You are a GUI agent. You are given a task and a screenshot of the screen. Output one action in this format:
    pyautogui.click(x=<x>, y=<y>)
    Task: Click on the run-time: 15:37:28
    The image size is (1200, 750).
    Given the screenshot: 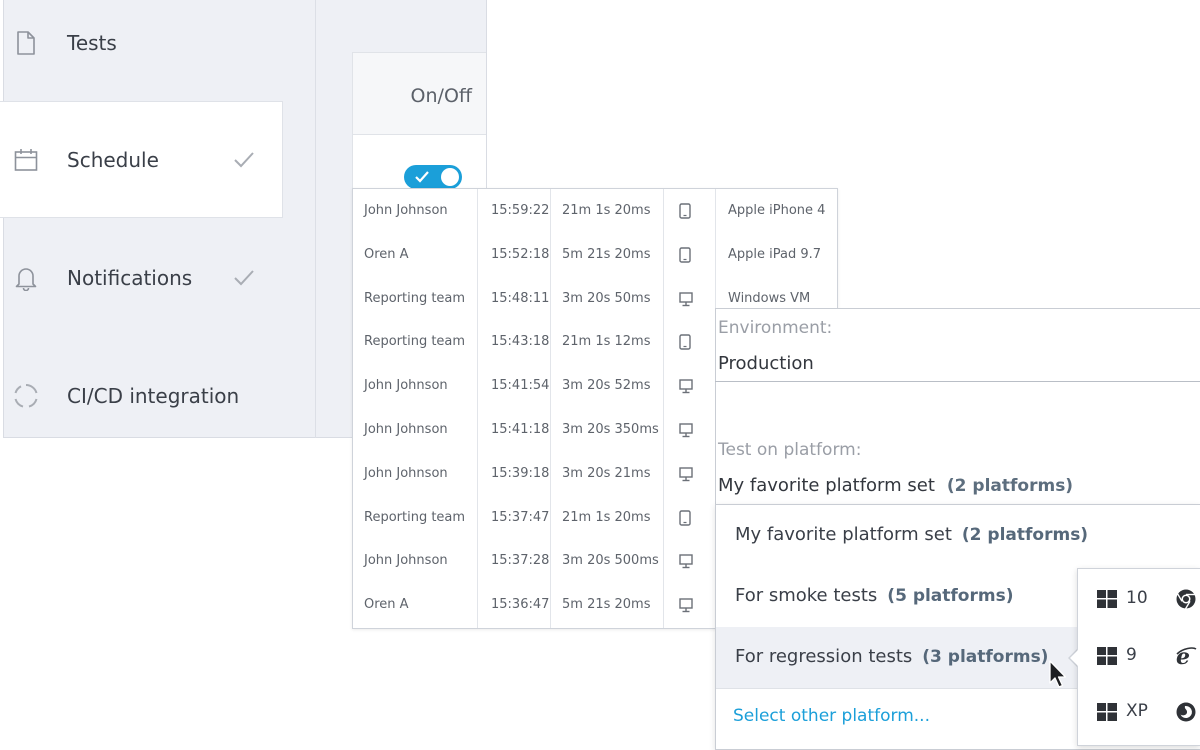 What is the action you would take?
    pyautogui.click(x=520, y=561)
    